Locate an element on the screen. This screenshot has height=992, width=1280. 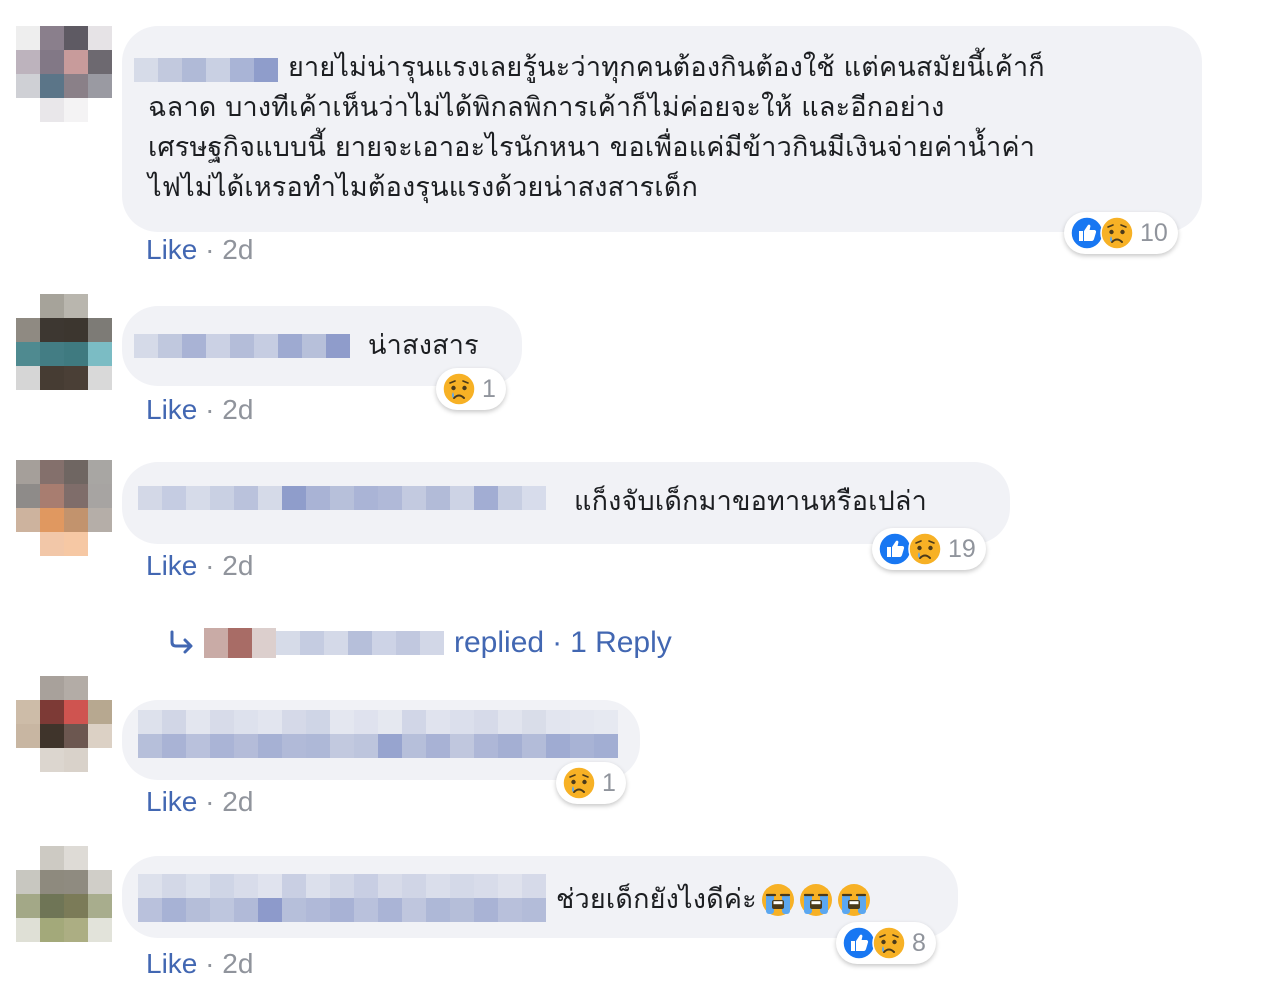
reply-avatar is located at coordinates (240, 643).